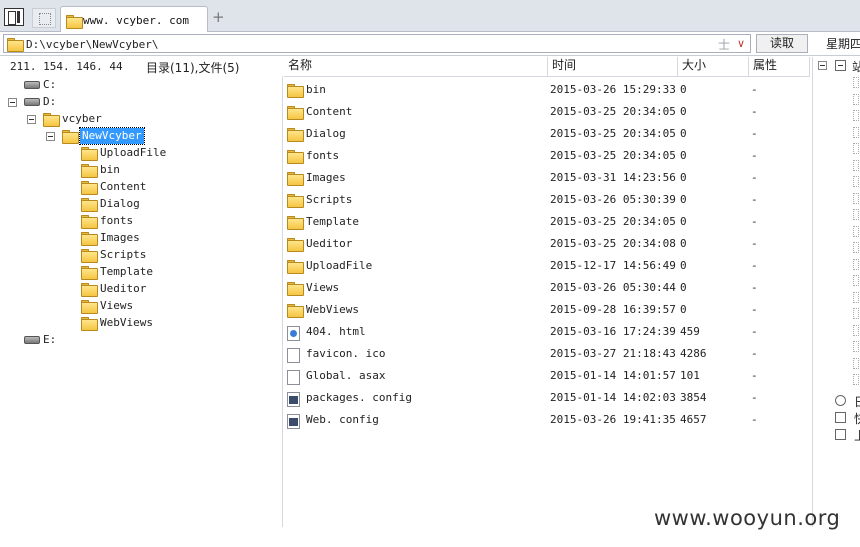  I want to click on table-row: Global. asax 2015-01-14 14:01:57 101 -, so click(547, 376).